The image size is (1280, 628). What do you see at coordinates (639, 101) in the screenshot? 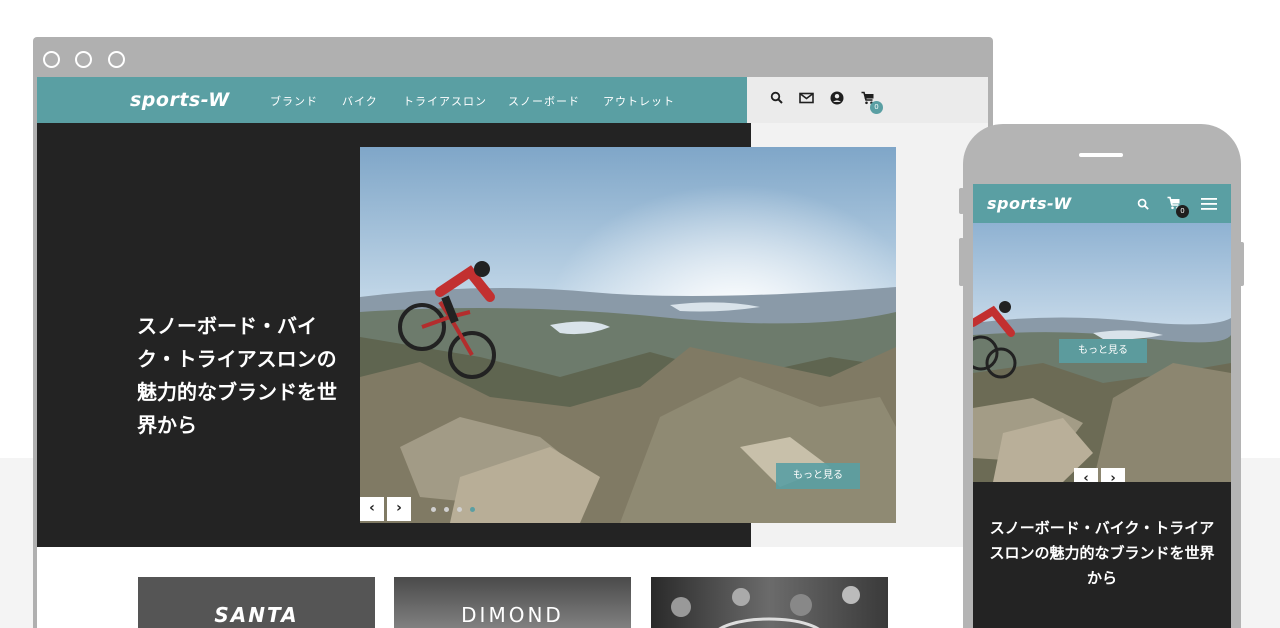
I see `nav-link-outlet: アウトレット` at bounding box center [639, 101].